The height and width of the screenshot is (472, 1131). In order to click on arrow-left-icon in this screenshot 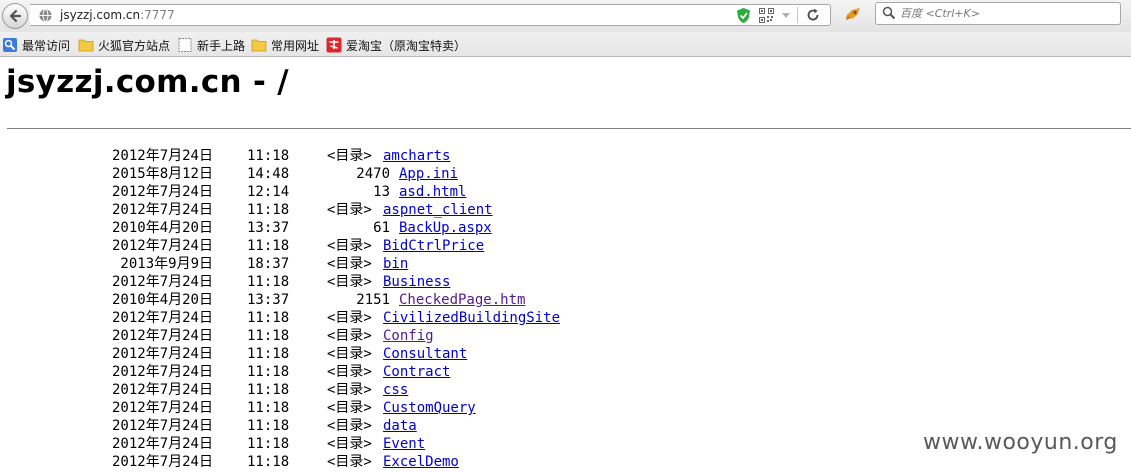, I will do `click(15, 16)`.